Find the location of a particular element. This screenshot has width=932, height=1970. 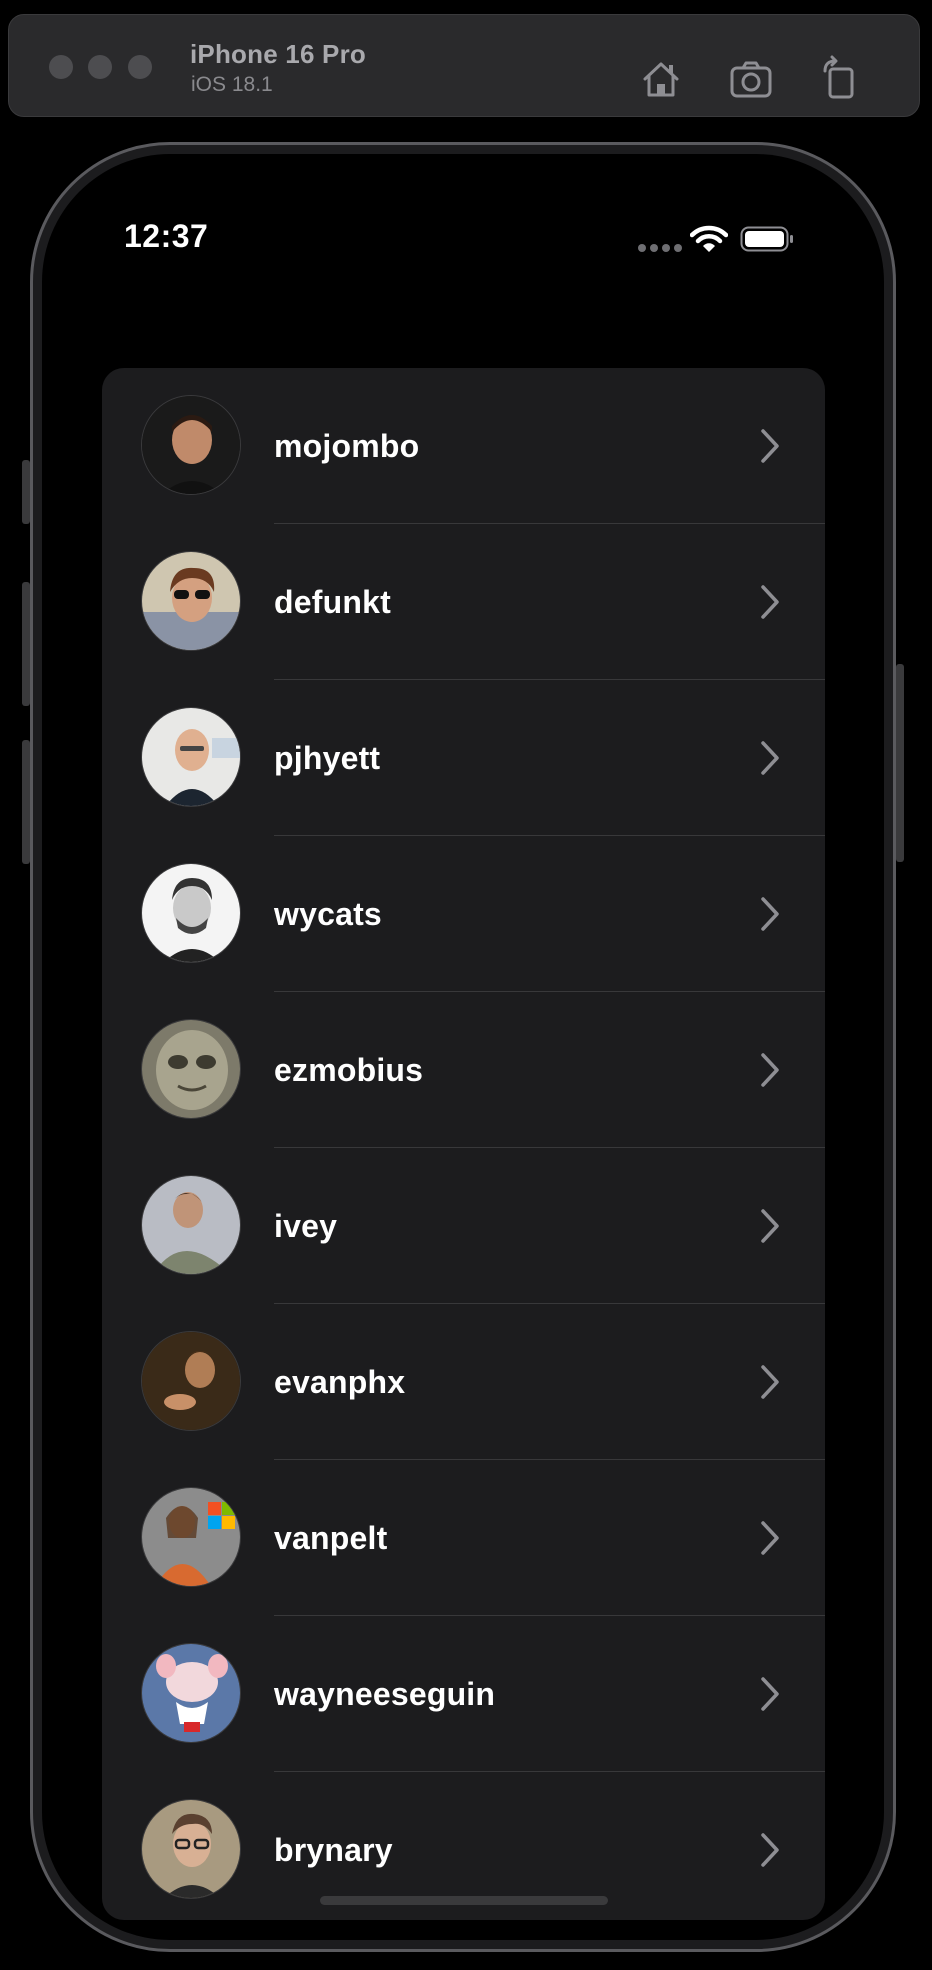

user-login: pjhyett is located at coordinates (327, 758).